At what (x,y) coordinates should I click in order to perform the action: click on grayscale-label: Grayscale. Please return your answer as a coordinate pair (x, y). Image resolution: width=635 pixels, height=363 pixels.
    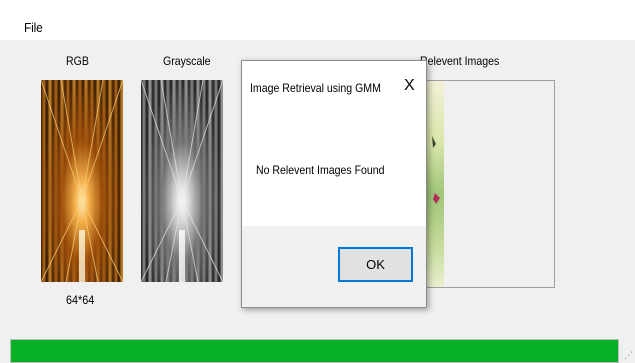
    Looking at the image, I should click on (187, 61).